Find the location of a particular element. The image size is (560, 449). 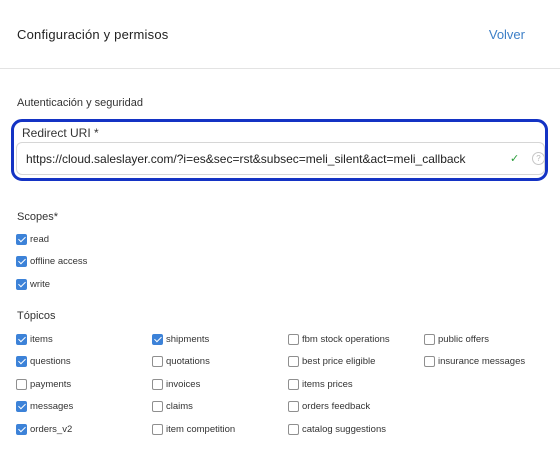

topic-option-claims: claims is located at coordinates (172, 407).